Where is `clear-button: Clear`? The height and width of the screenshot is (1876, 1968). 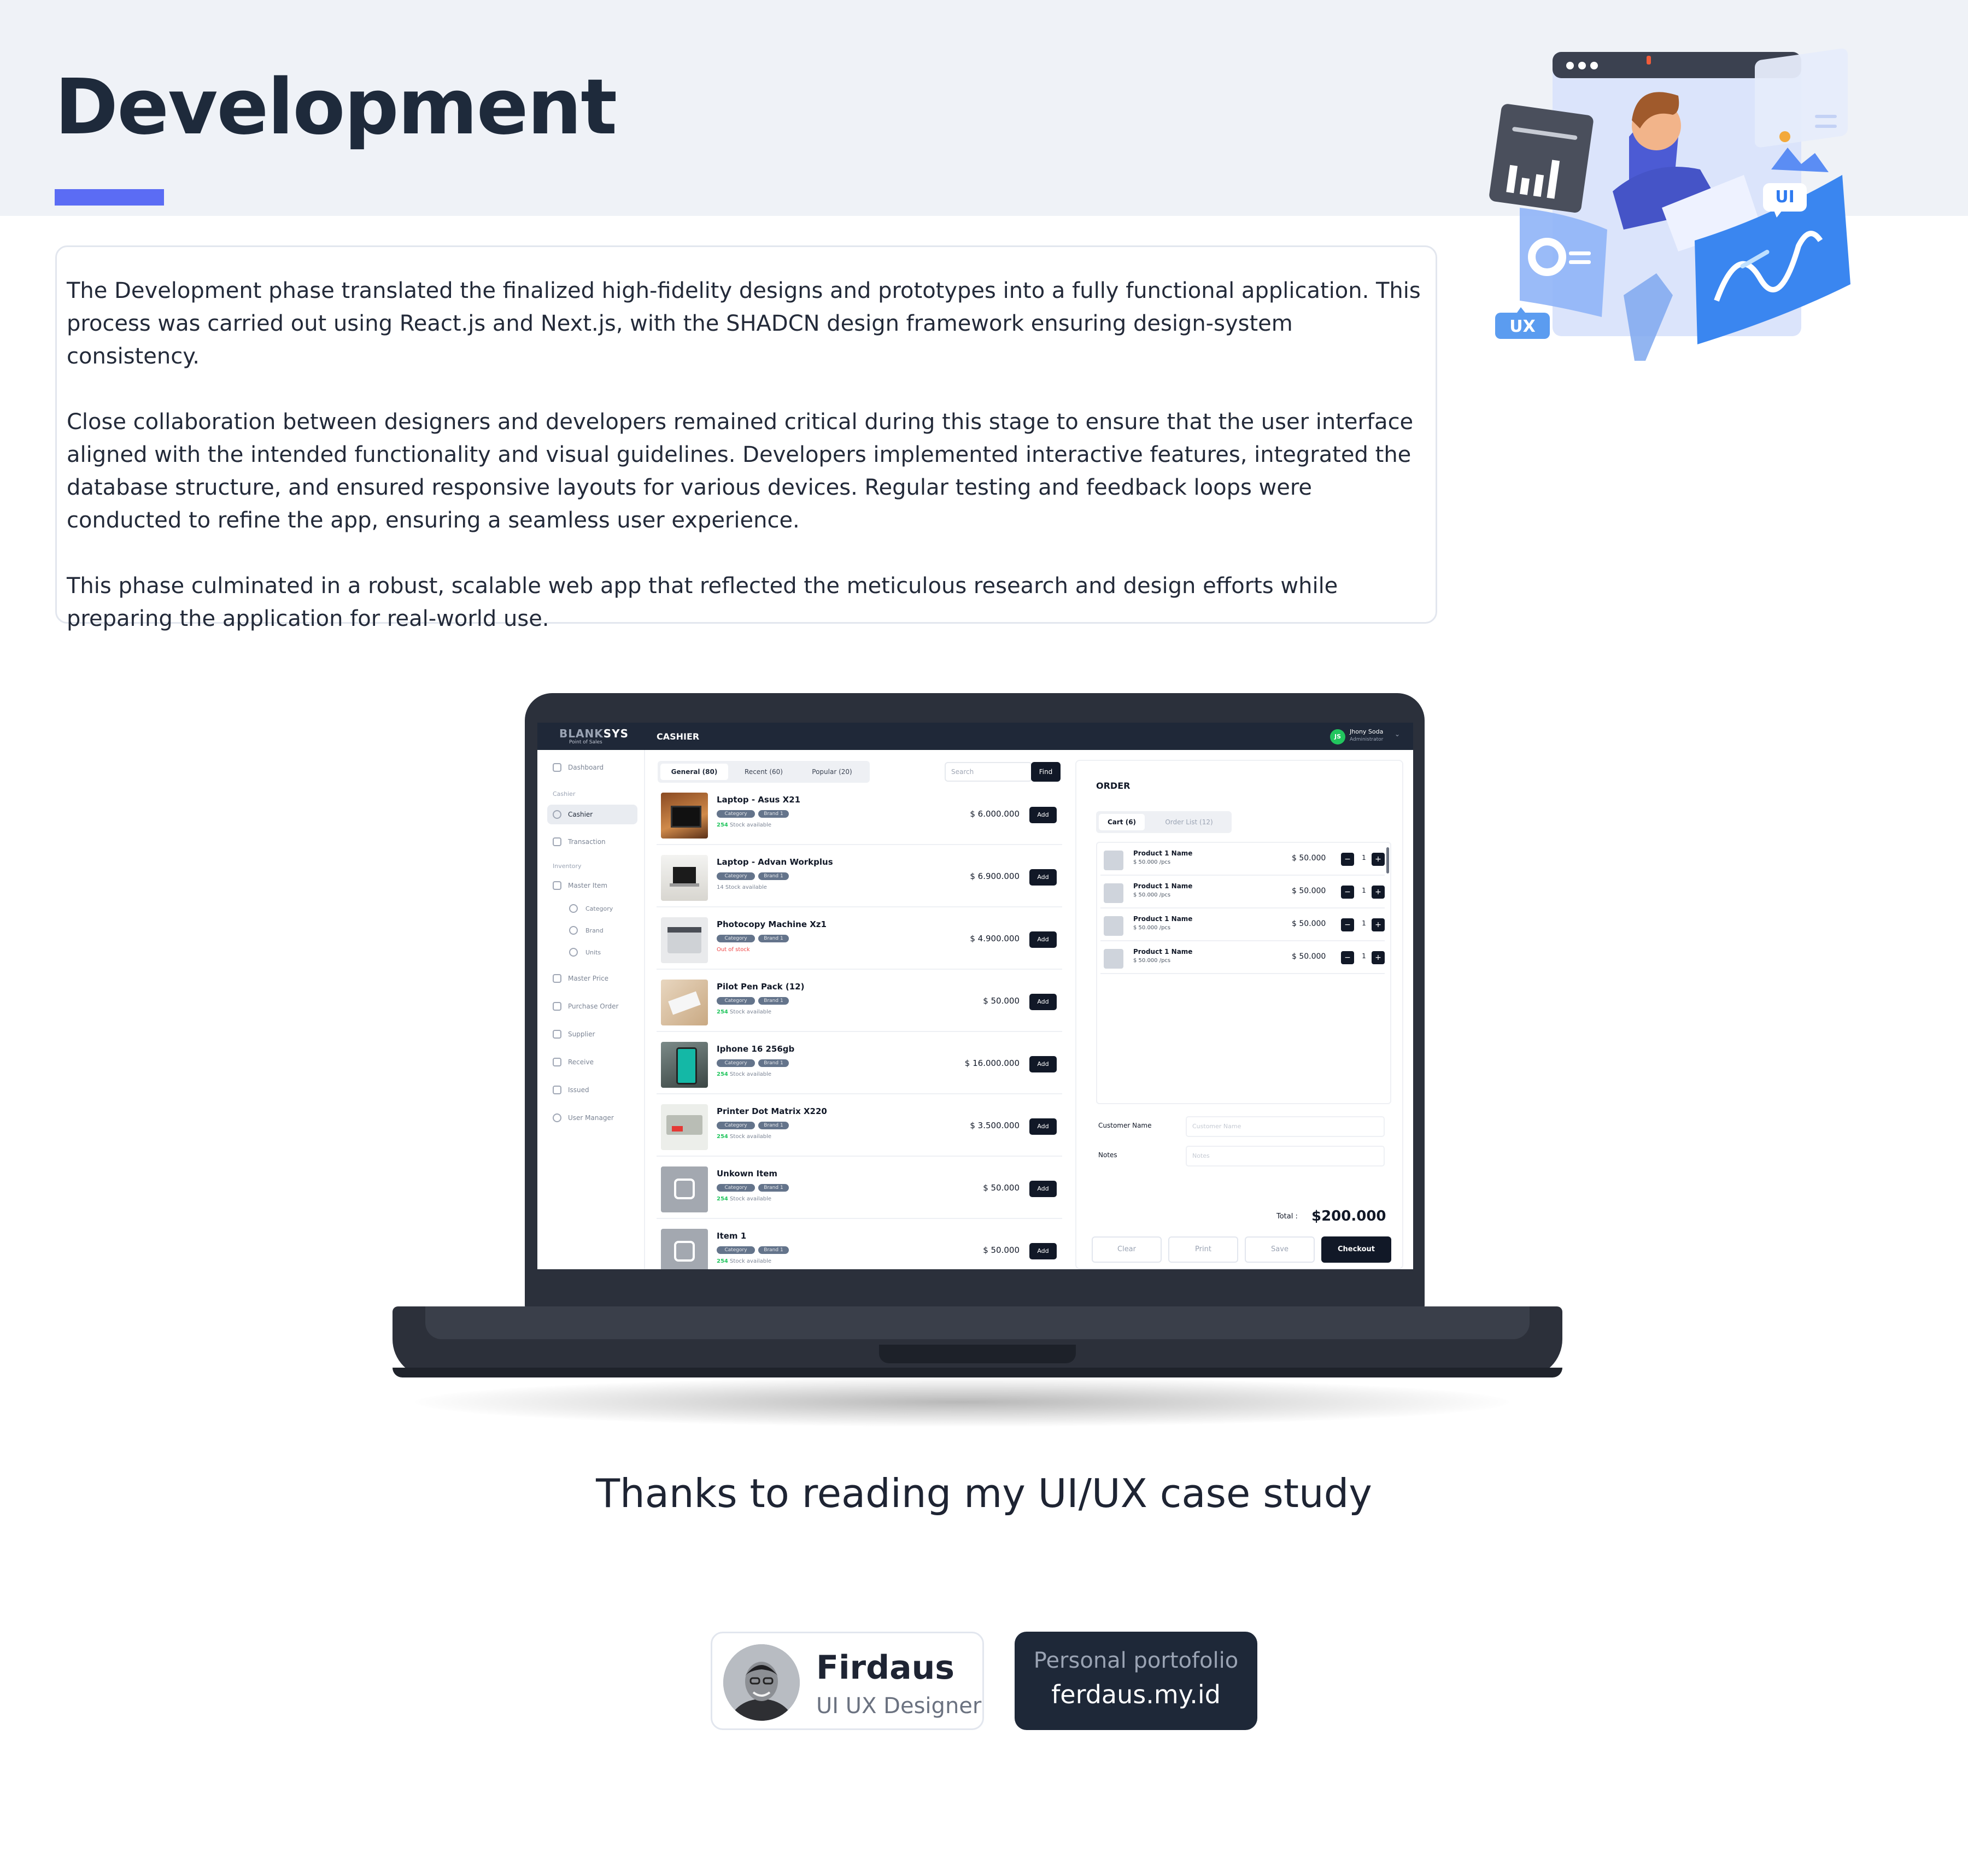 clear-button: Clear is located at coordinates (1127, 1249).